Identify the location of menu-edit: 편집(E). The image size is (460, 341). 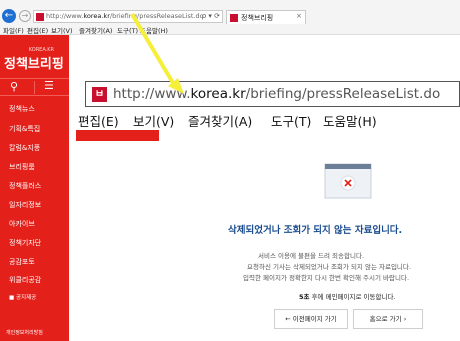
(37, 30).